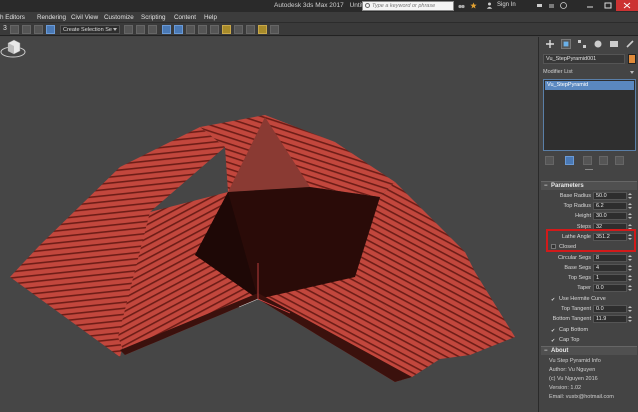 The image size is (638, 412). What do you see at coordinates (549, 160) in the screenshot?
I see `pin-stack-icon` at bounding box center [549, 160].